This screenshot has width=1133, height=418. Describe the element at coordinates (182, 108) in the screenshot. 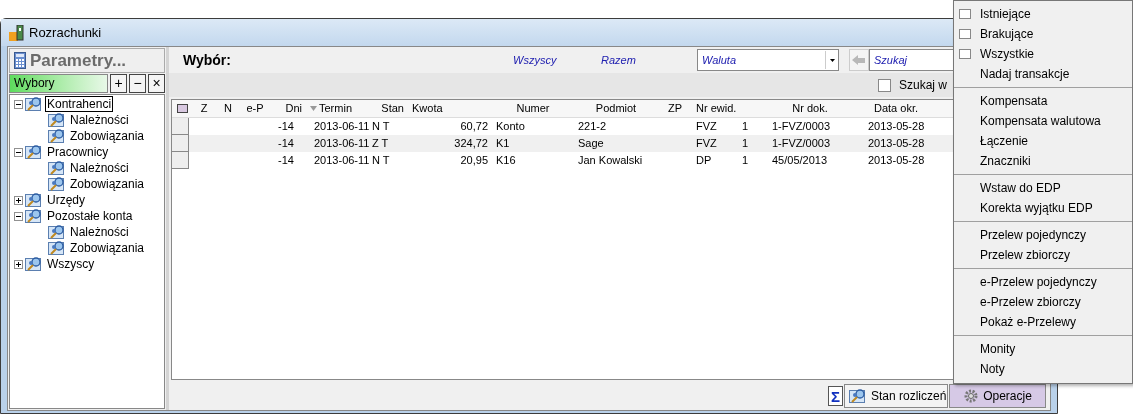

I see `select-all-icon` at that location.